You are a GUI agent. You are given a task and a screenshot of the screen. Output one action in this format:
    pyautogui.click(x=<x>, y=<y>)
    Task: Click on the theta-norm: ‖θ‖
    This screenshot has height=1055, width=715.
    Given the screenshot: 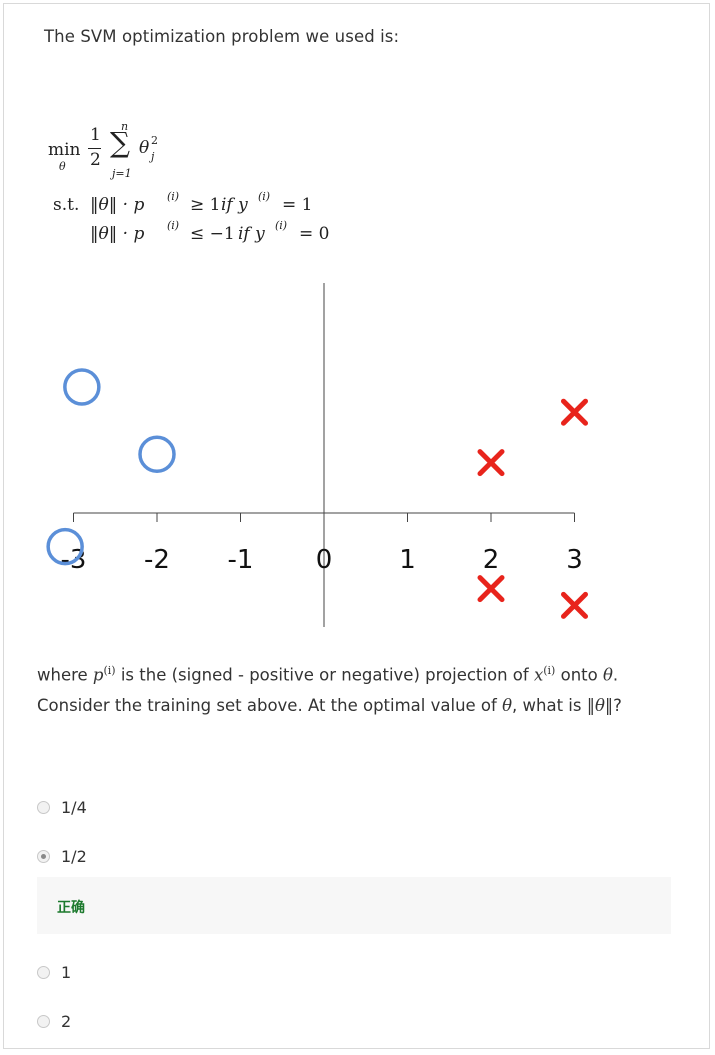 What is the action you would take?
    pyautogui.click(x=600, y=705)
    